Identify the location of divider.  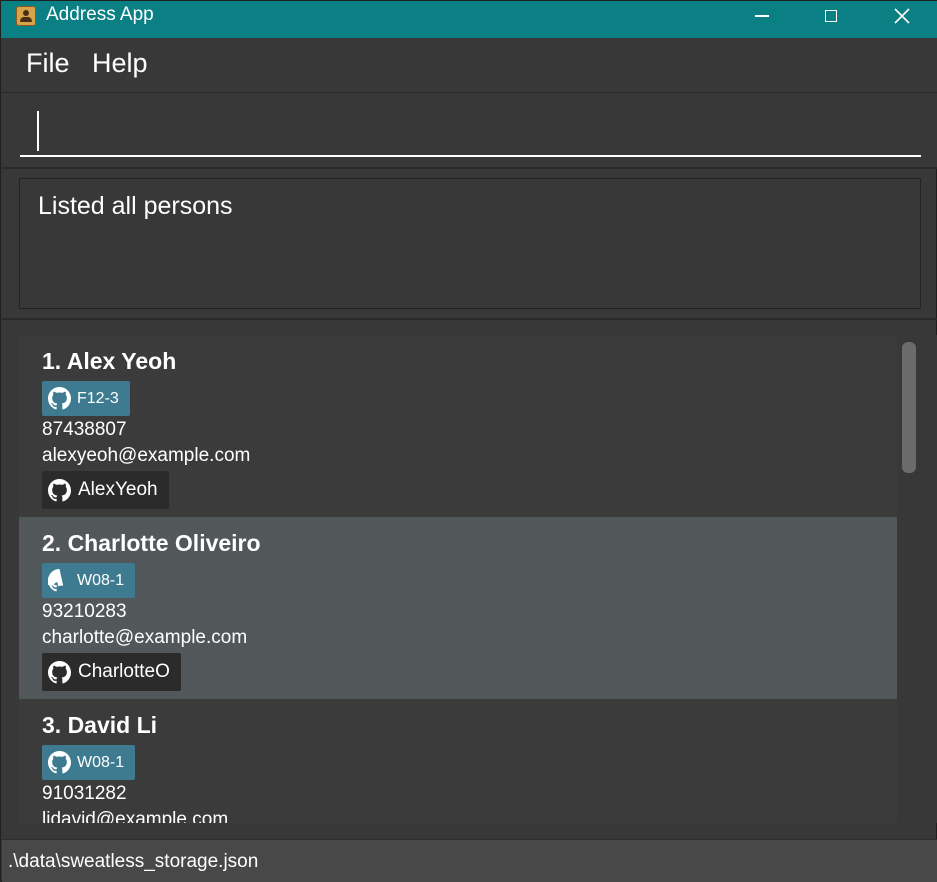
(469, 319).